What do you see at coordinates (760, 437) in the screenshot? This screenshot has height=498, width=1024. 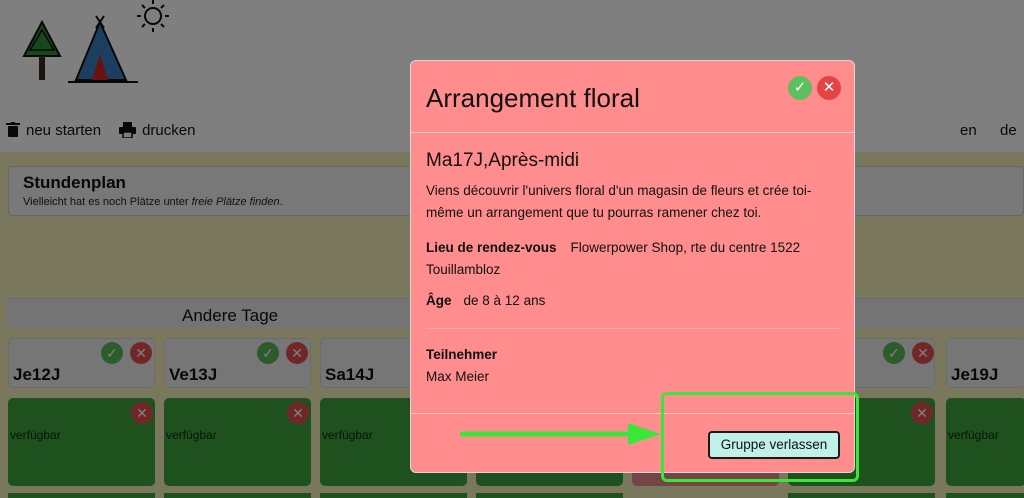 I see `highlight-box` at bounding box center [760, 437].